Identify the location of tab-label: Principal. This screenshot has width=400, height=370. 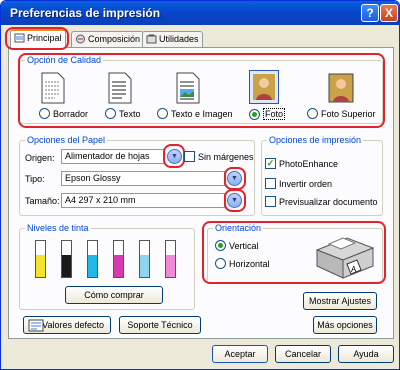
(44, 38).